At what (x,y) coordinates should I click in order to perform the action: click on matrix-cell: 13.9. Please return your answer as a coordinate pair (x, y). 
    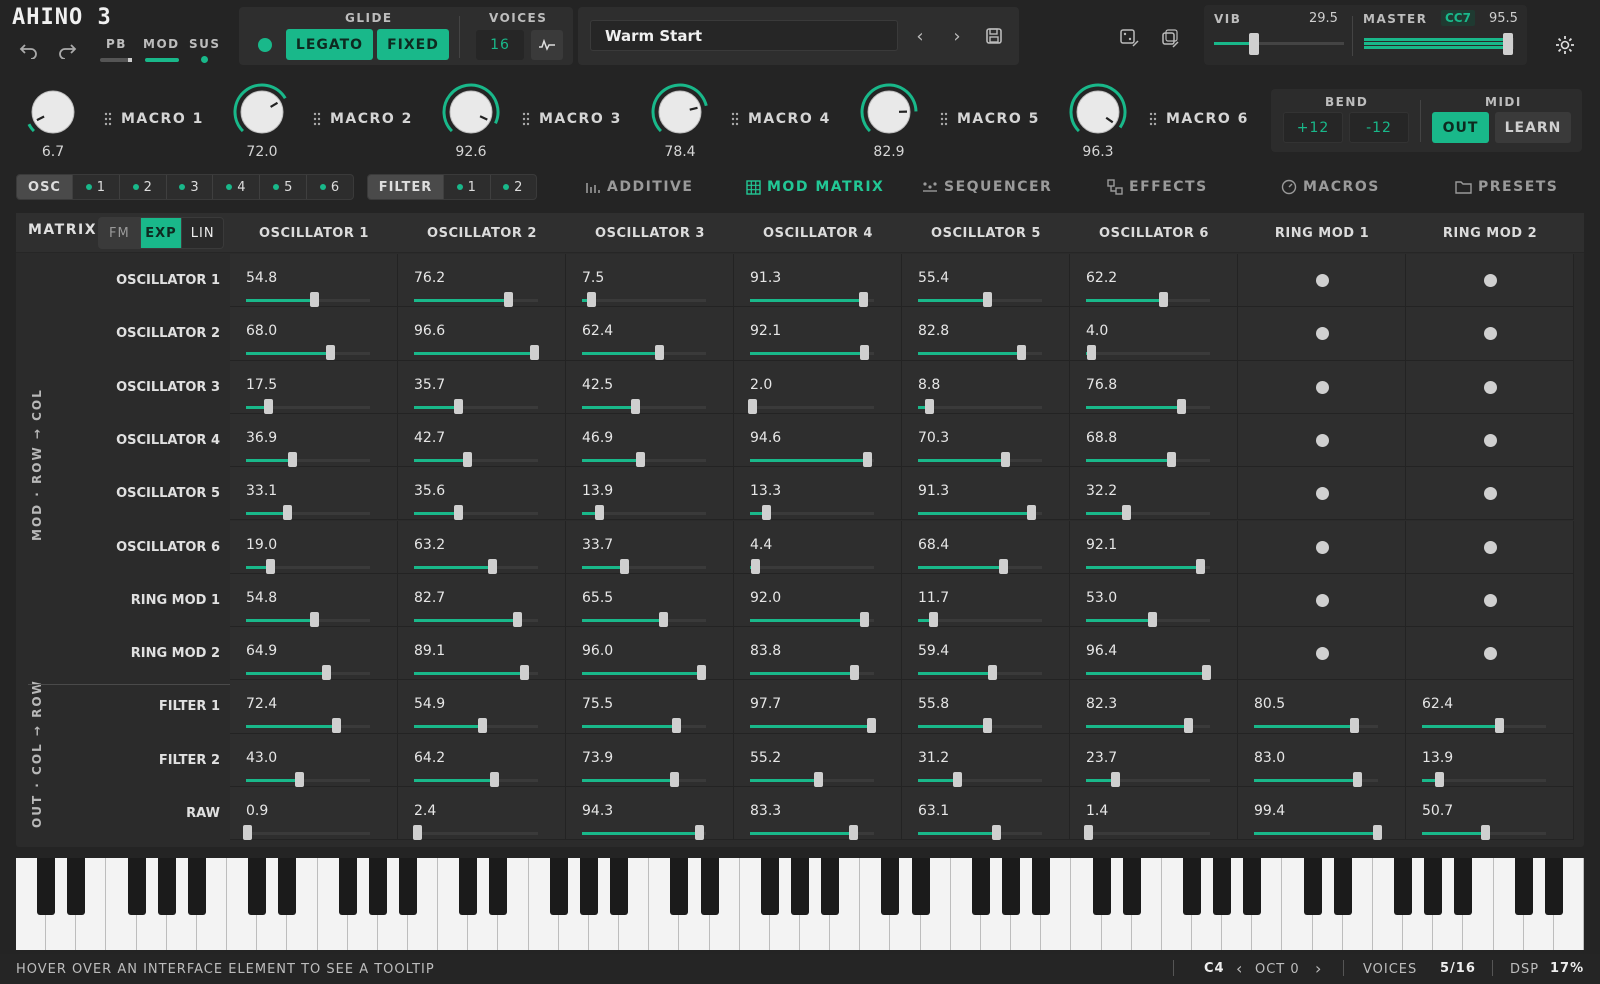
    Looking at the image, I should click on (650, 494).